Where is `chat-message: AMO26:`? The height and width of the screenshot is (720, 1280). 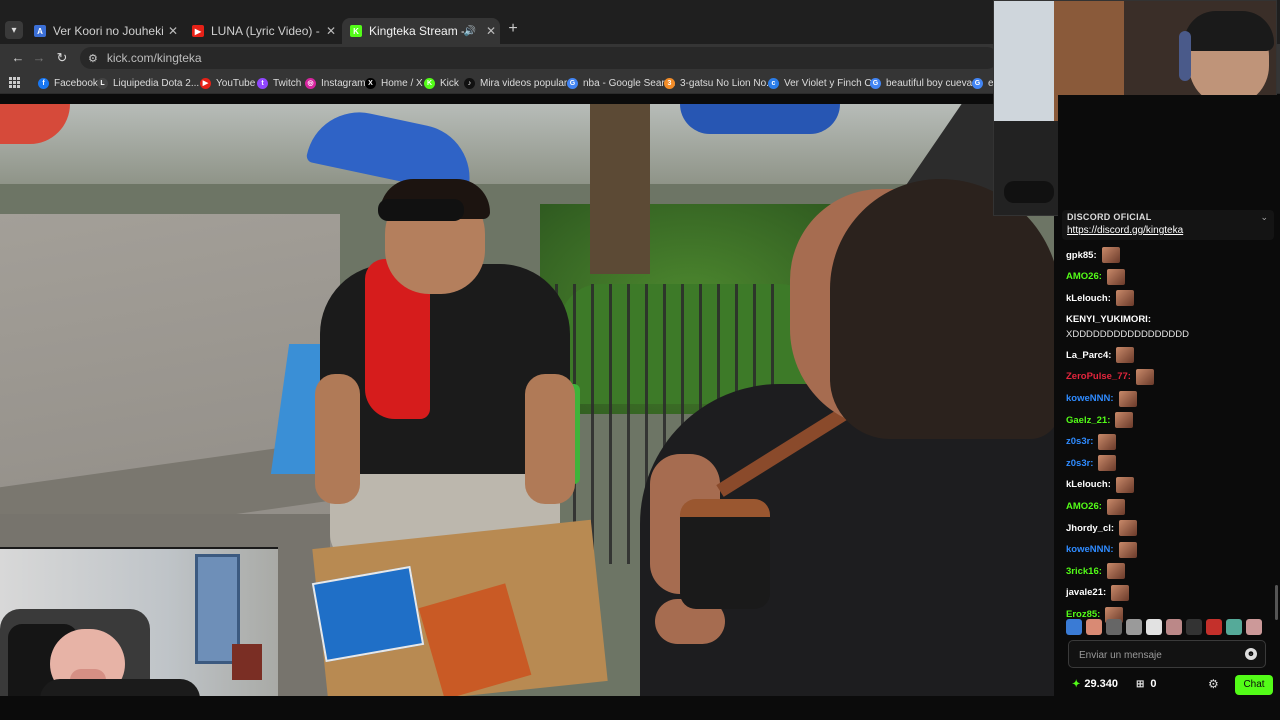
chat-message: AMO26: is located at coordinates (1170, 276).